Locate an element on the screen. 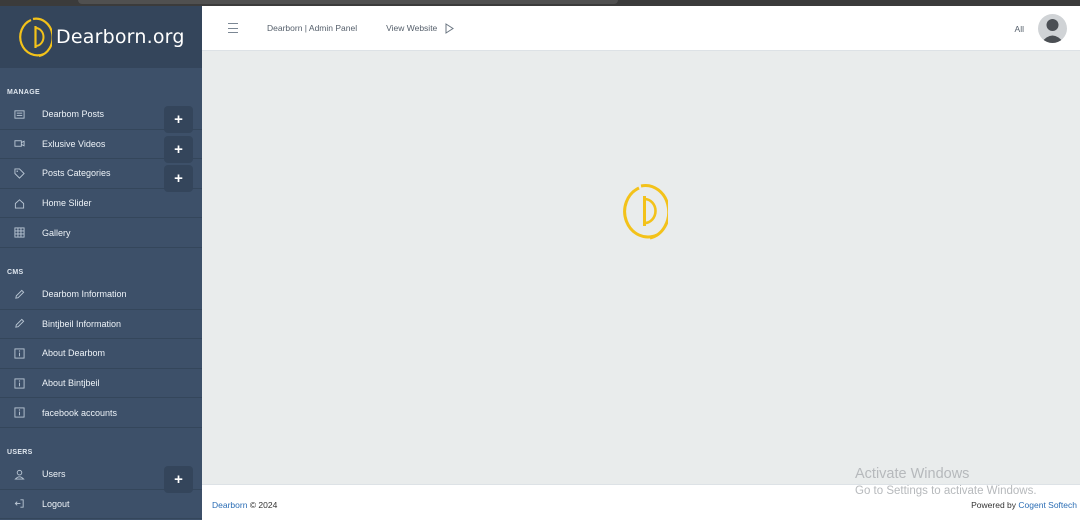  sidebar-item-dearbom-posts: Dearbom Posts + is located at coordinates (101, 116).